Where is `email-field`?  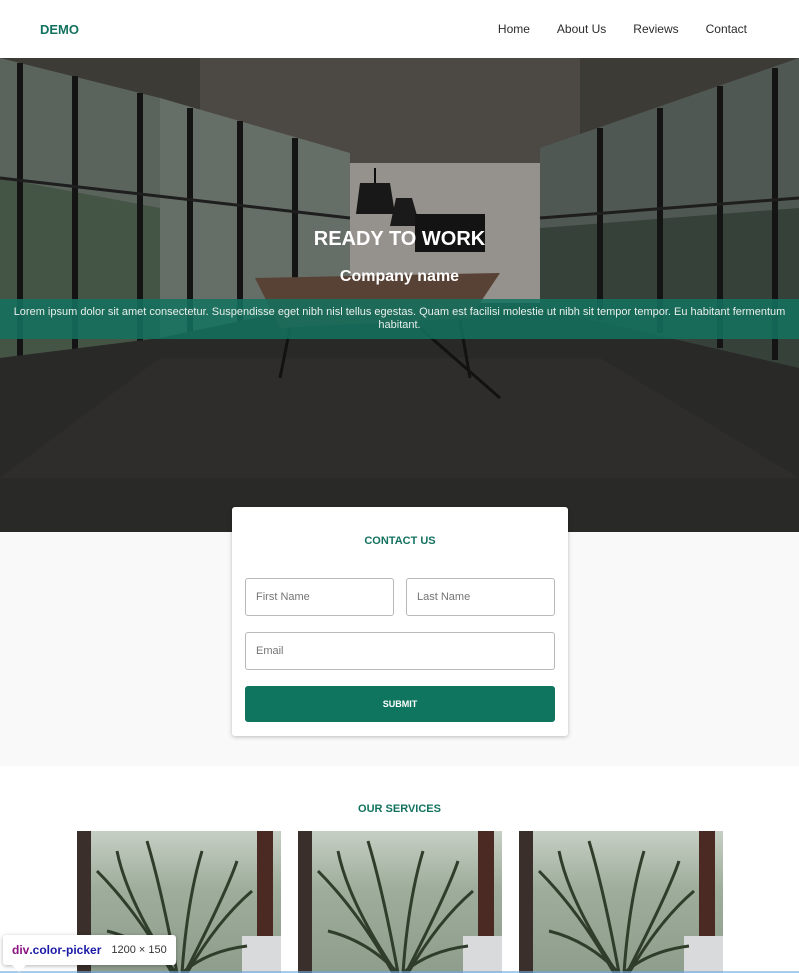
email-field is located at coordinates (400, 651).